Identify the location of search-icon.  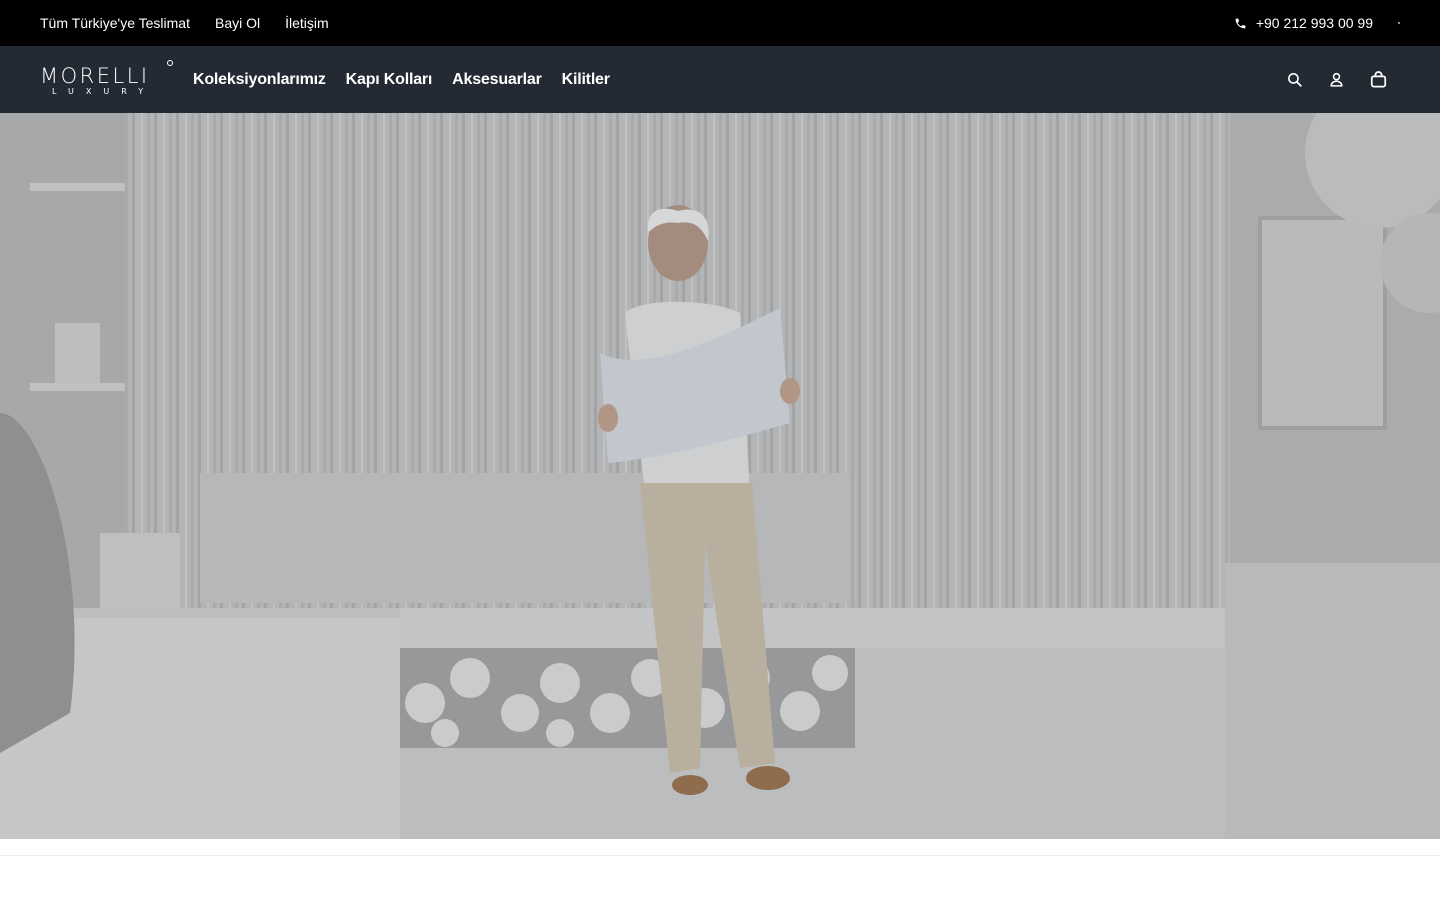
(1294, 80).